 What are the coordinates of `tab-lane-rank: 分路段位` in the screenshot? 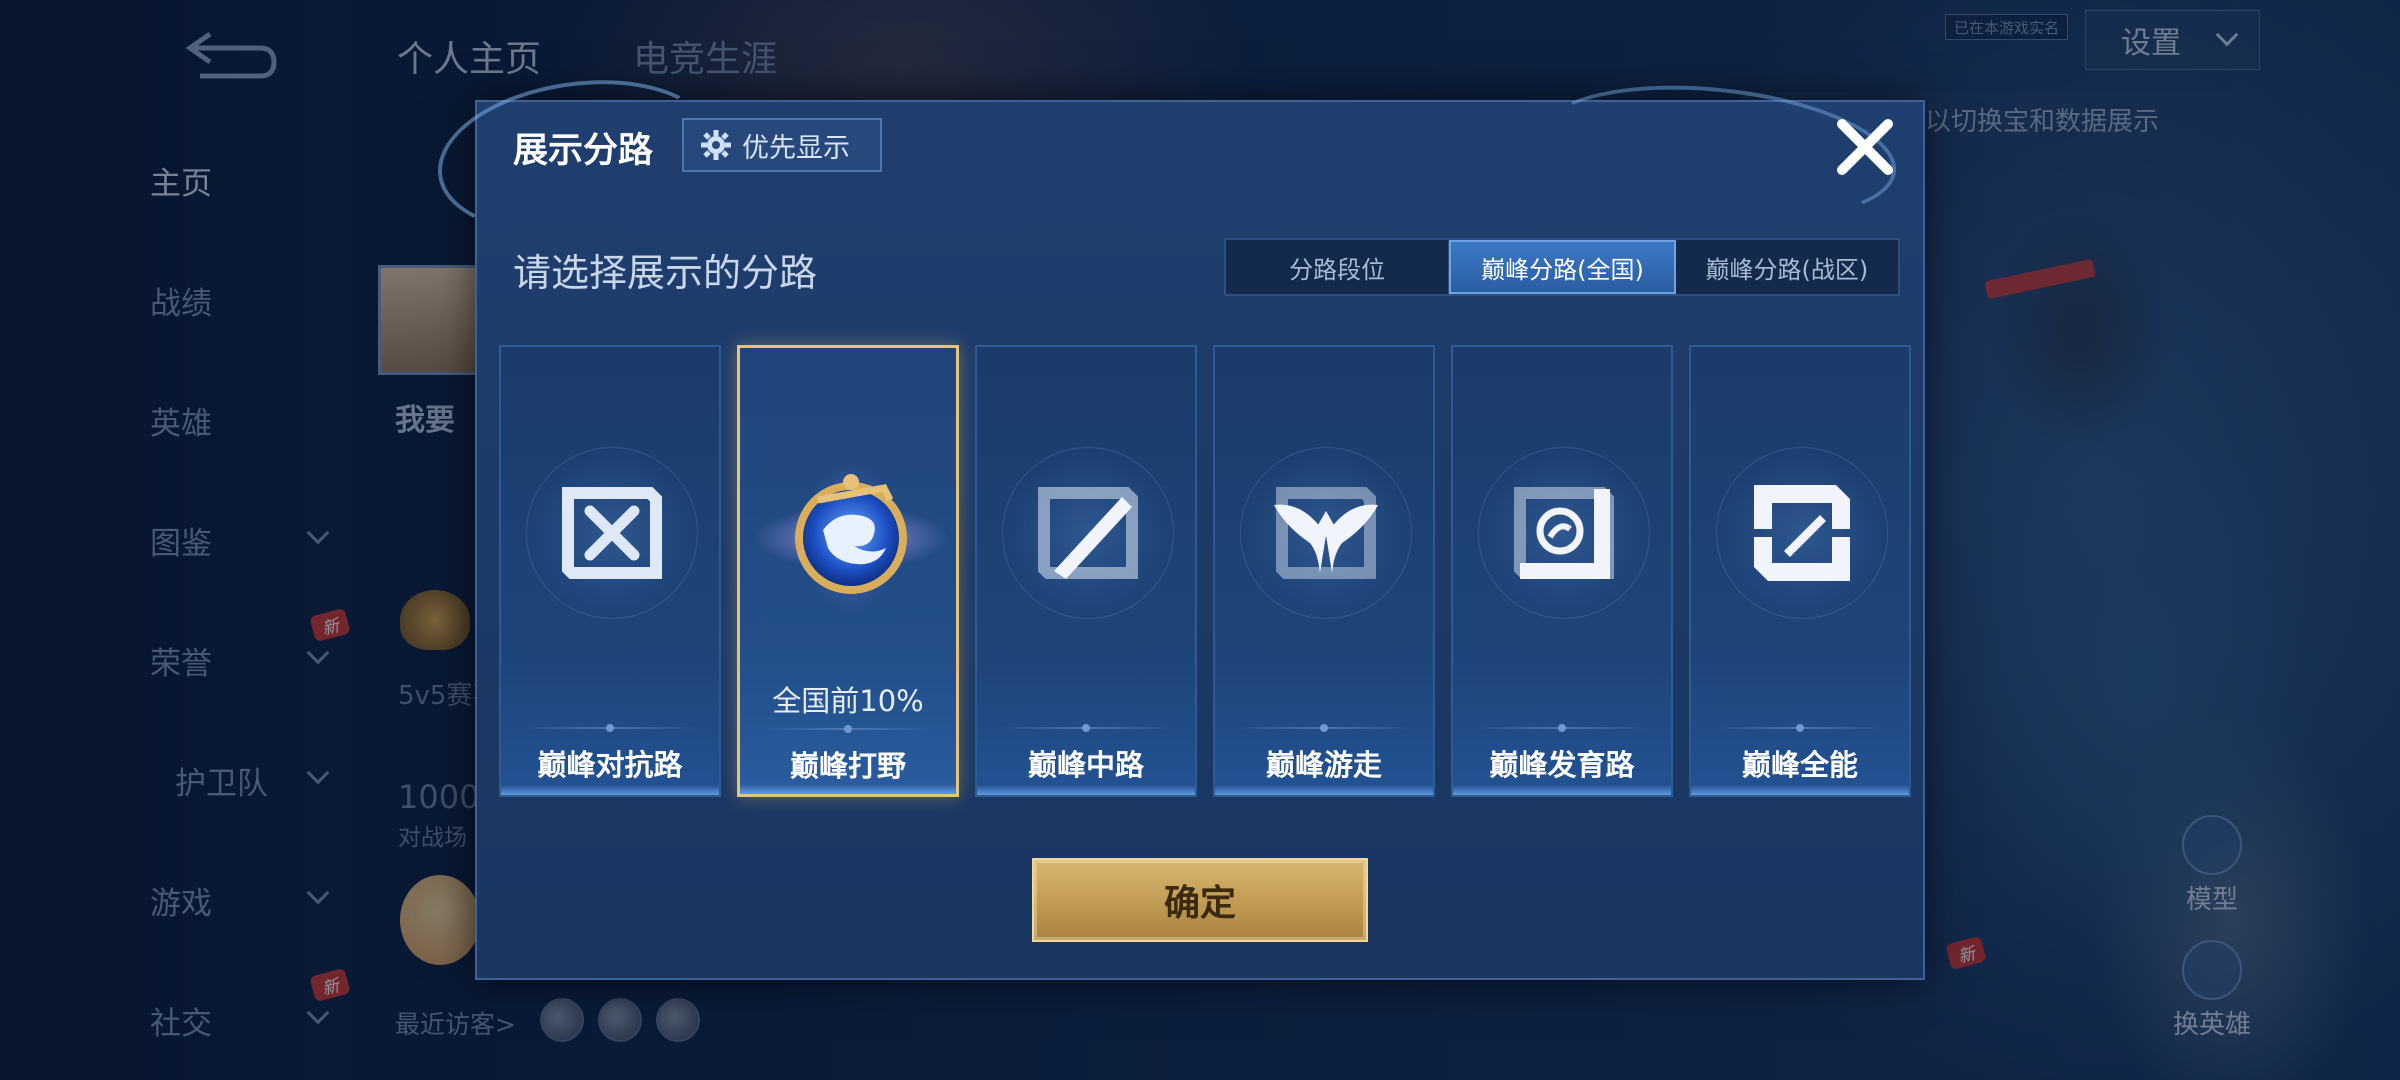 It's located at (1338, 267).